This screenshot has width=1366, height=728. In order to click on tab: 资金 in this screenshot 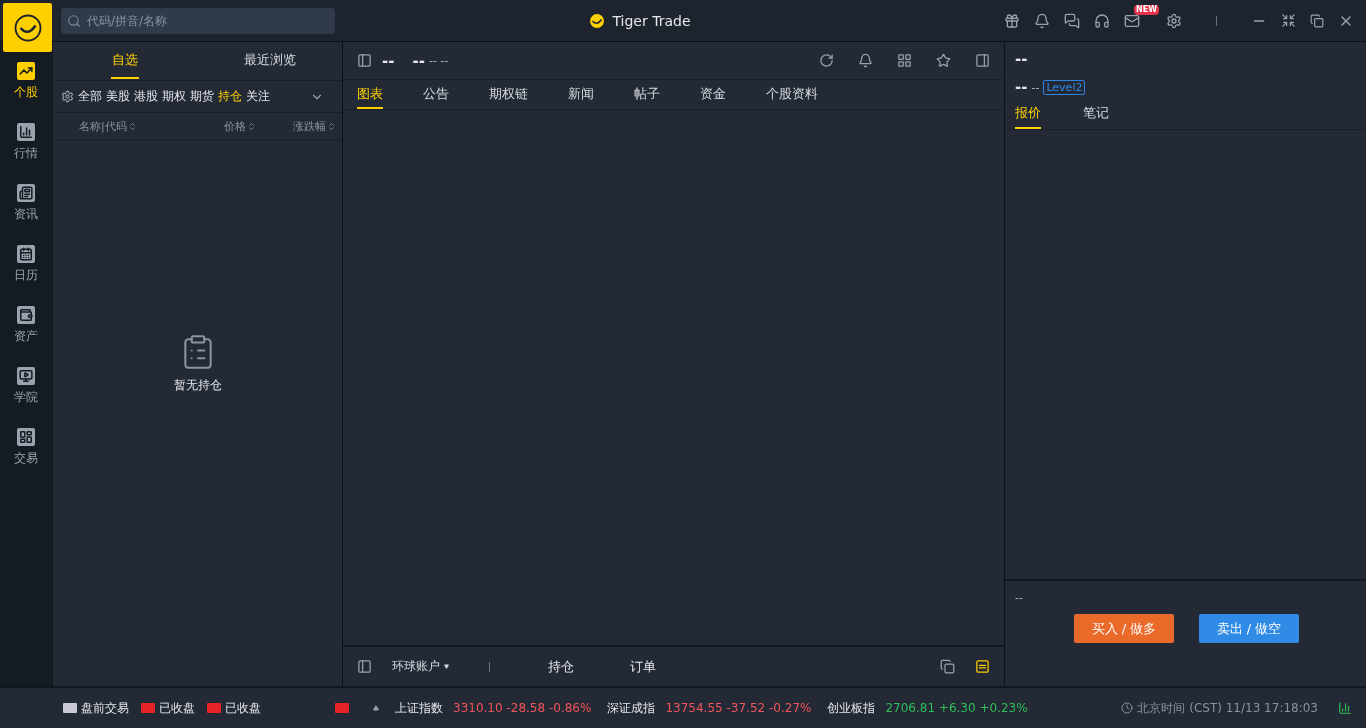, I will do `click(713, 94)`.